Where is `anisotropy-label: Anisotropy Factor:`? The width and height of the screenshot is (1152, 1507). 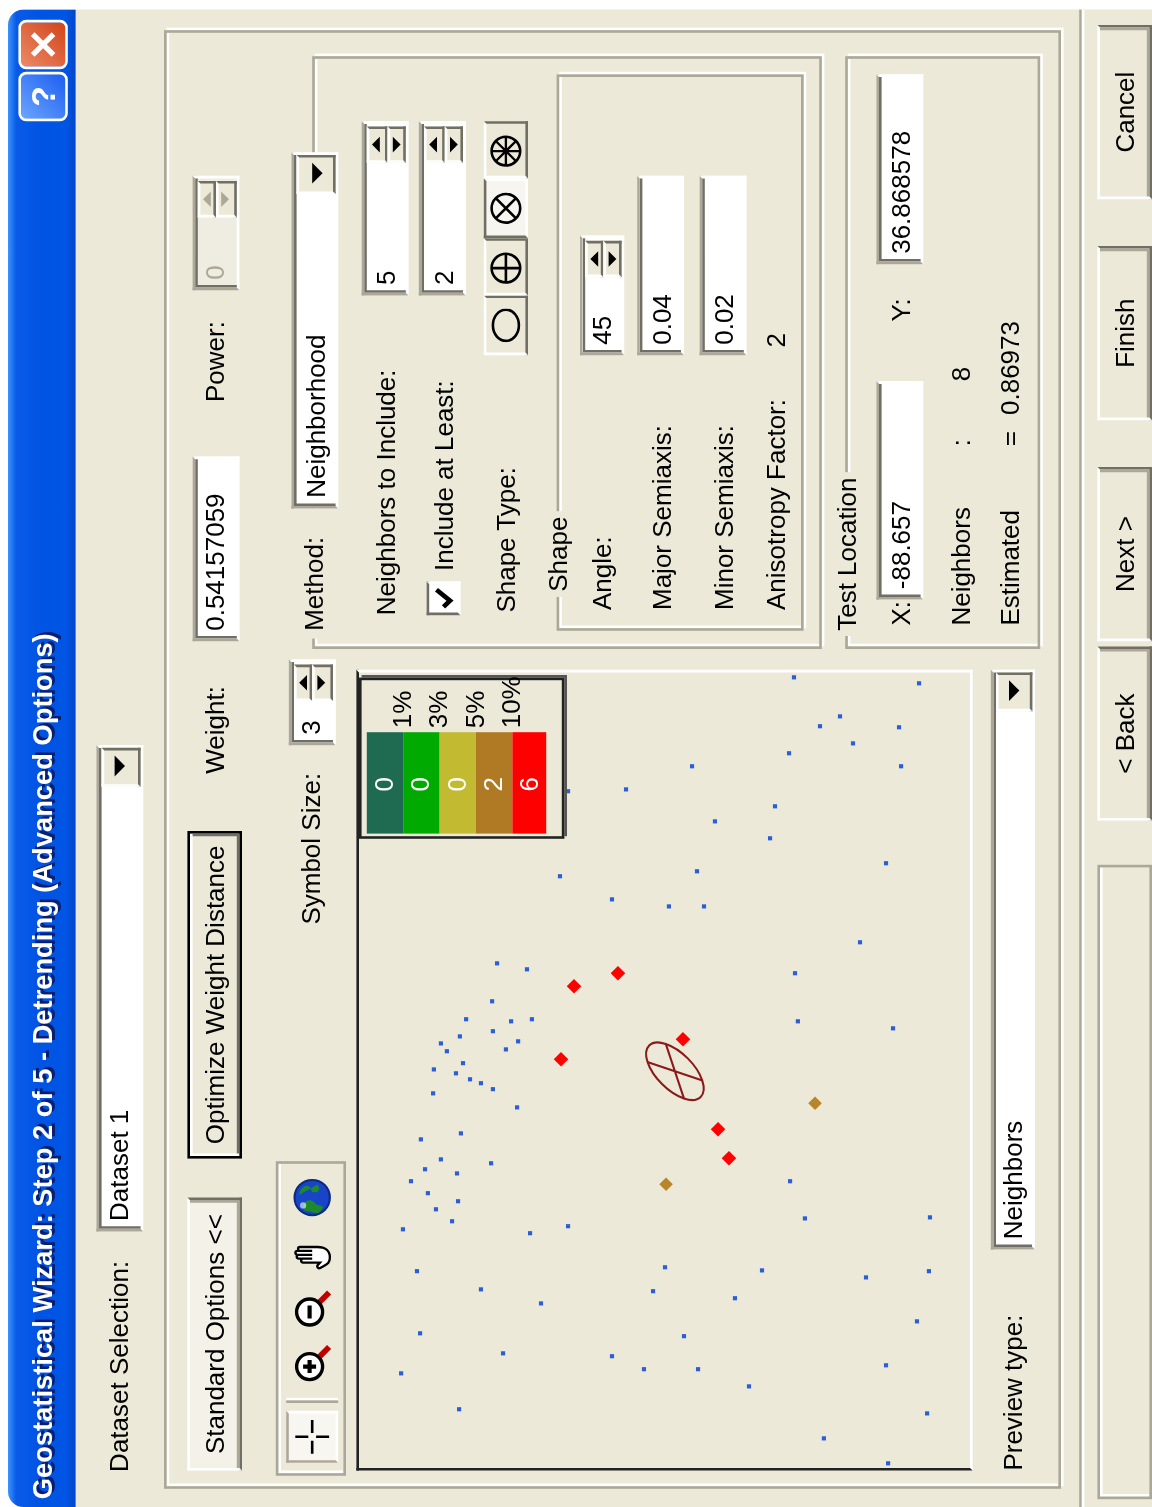
anisotropy-label: Anisotropy Factor: is located at coordinates (776, 504).